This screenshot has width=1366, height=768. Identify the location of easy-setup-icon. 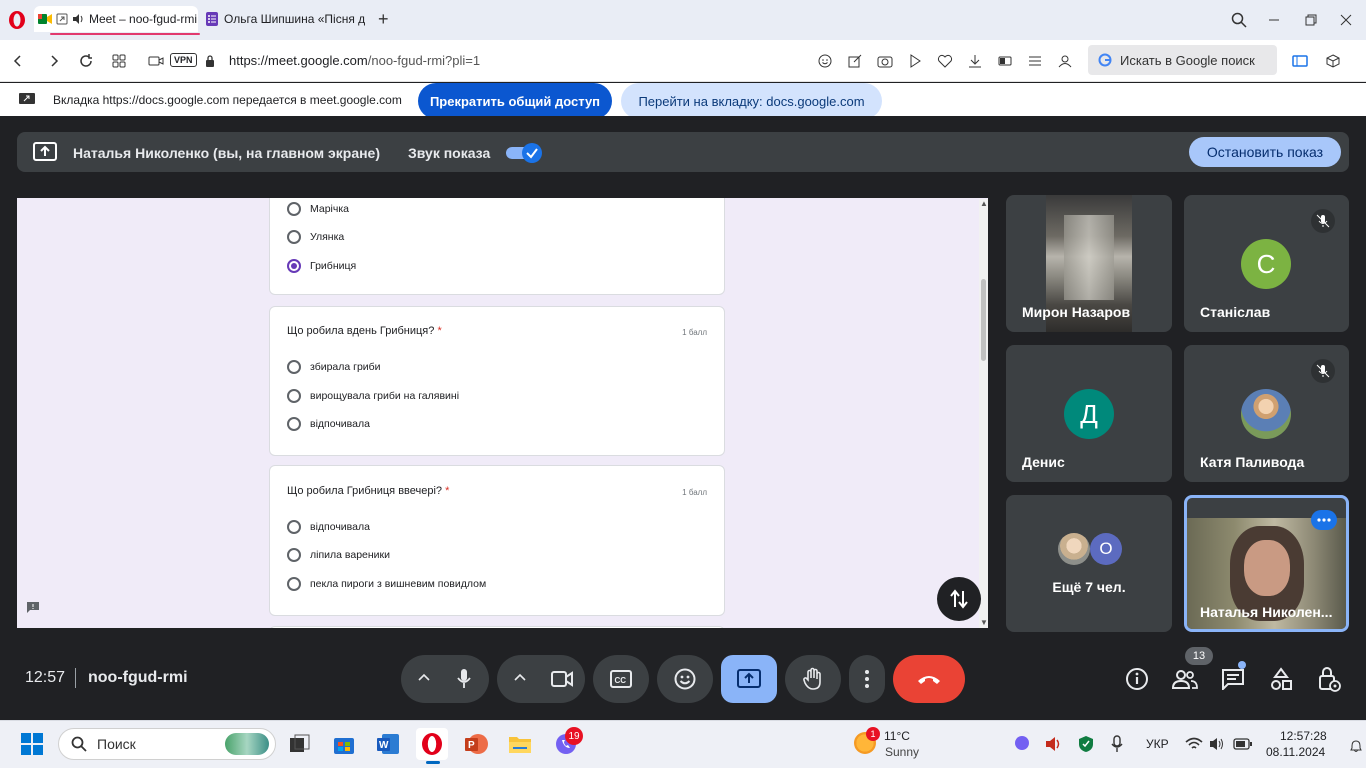
(1035, 61).